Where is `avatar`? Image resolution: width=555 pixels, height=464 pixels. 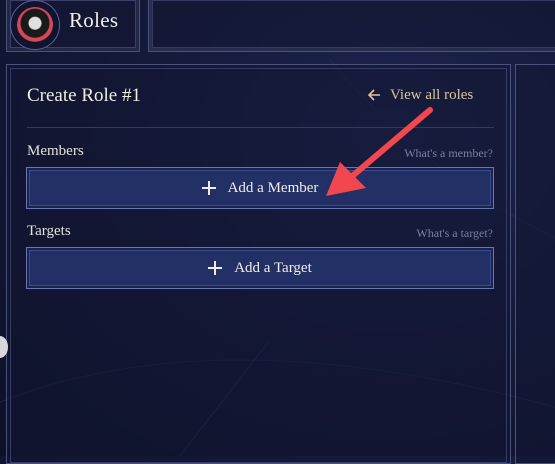 avatar is located at coordinates (35, 25).